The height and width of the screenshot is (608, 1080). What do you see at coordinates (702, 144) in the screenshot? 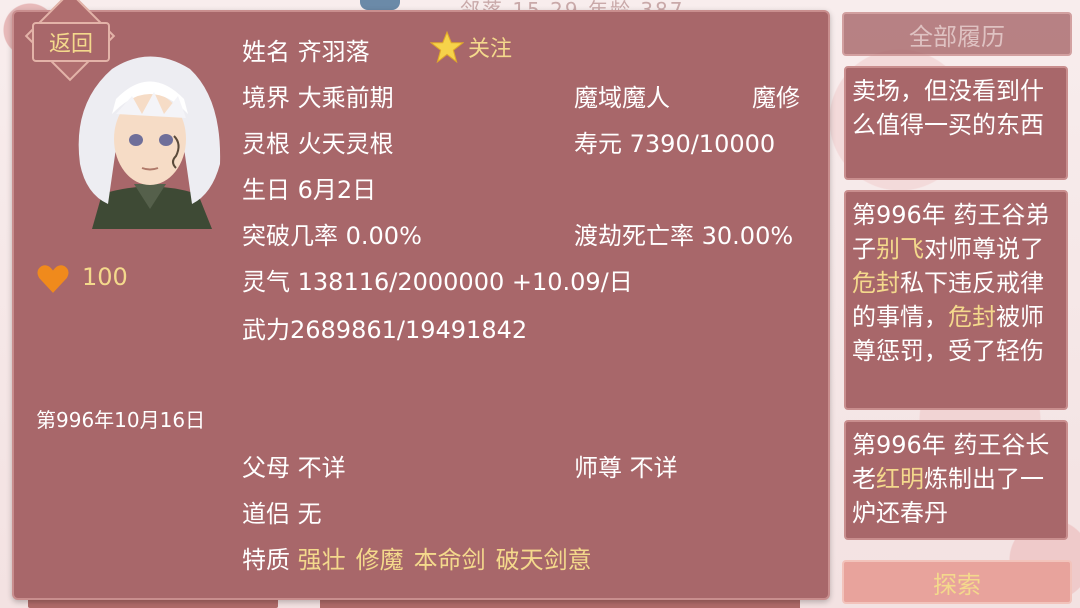
I see `lifespan-value: 7390/10000` at bounding box center [702, 144].